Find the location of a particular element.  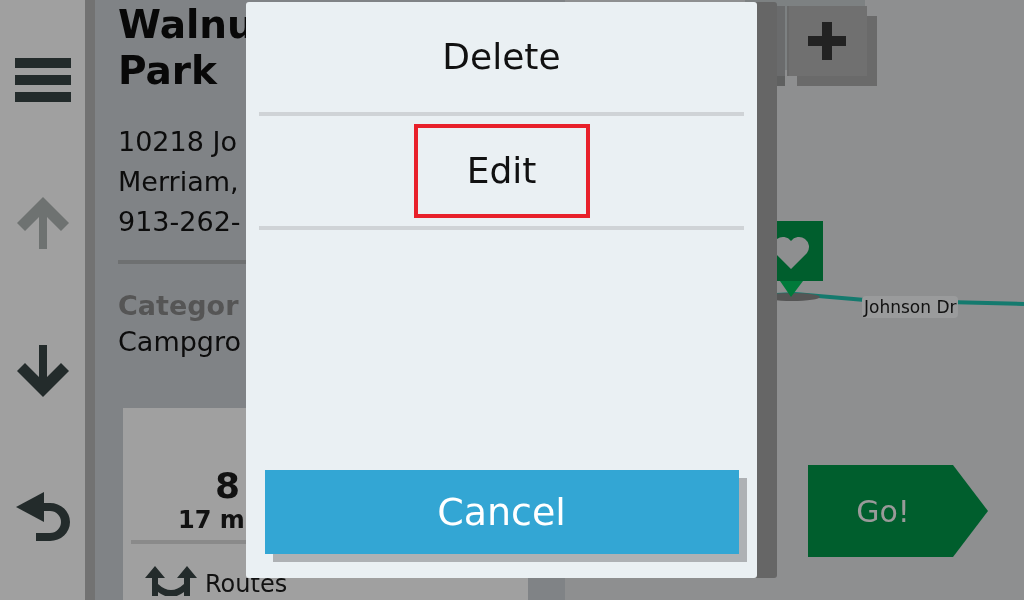

menu-icon is located at coordinates (42, 79).